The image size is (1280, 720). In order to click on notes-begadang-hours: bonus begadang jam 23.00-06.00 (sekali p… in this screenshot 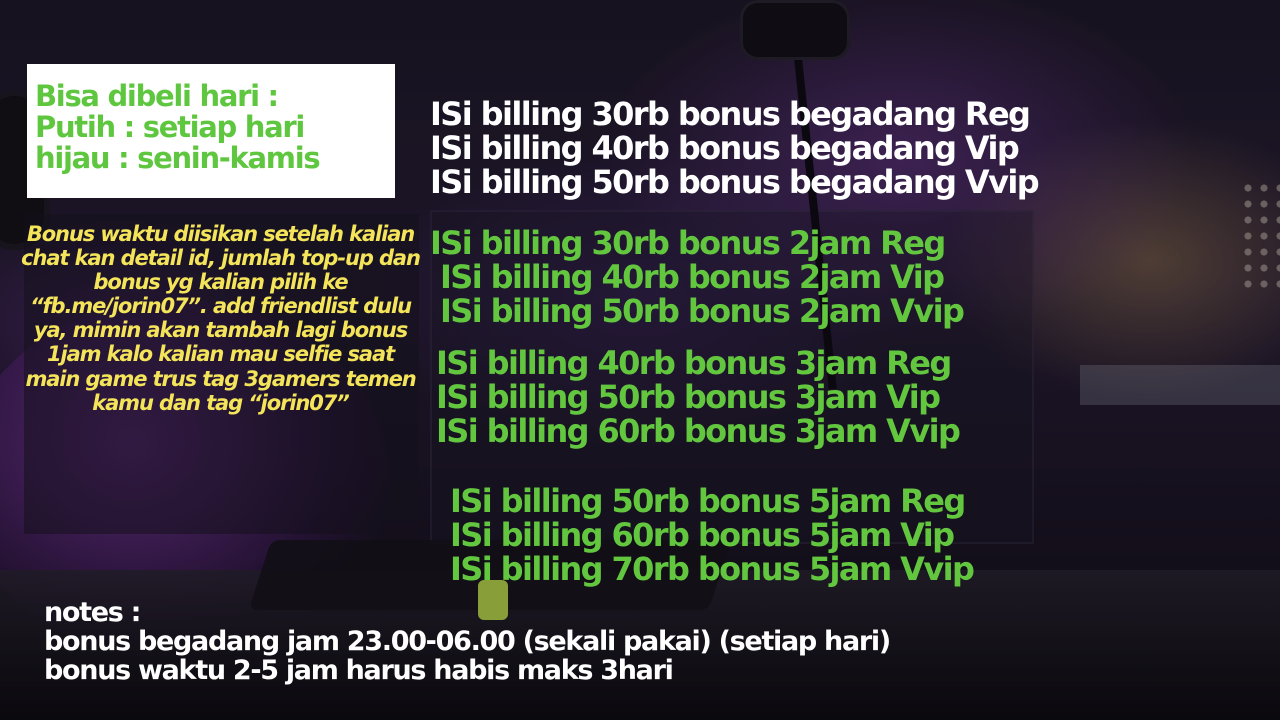, I will do `click(467, 641)`.